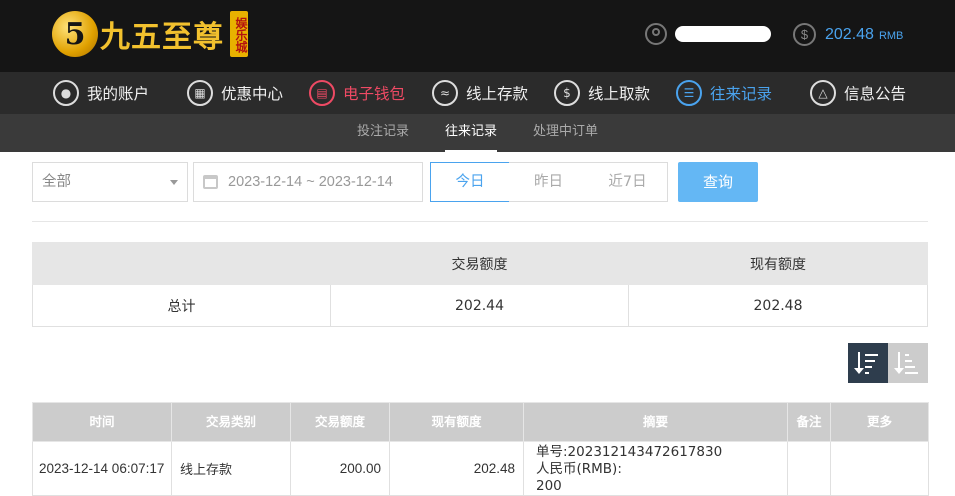  What do you see at coordinates (110, 182) in the screenshot?
I see `transaction-type-select: 全部` at bounding box center [110, 182].